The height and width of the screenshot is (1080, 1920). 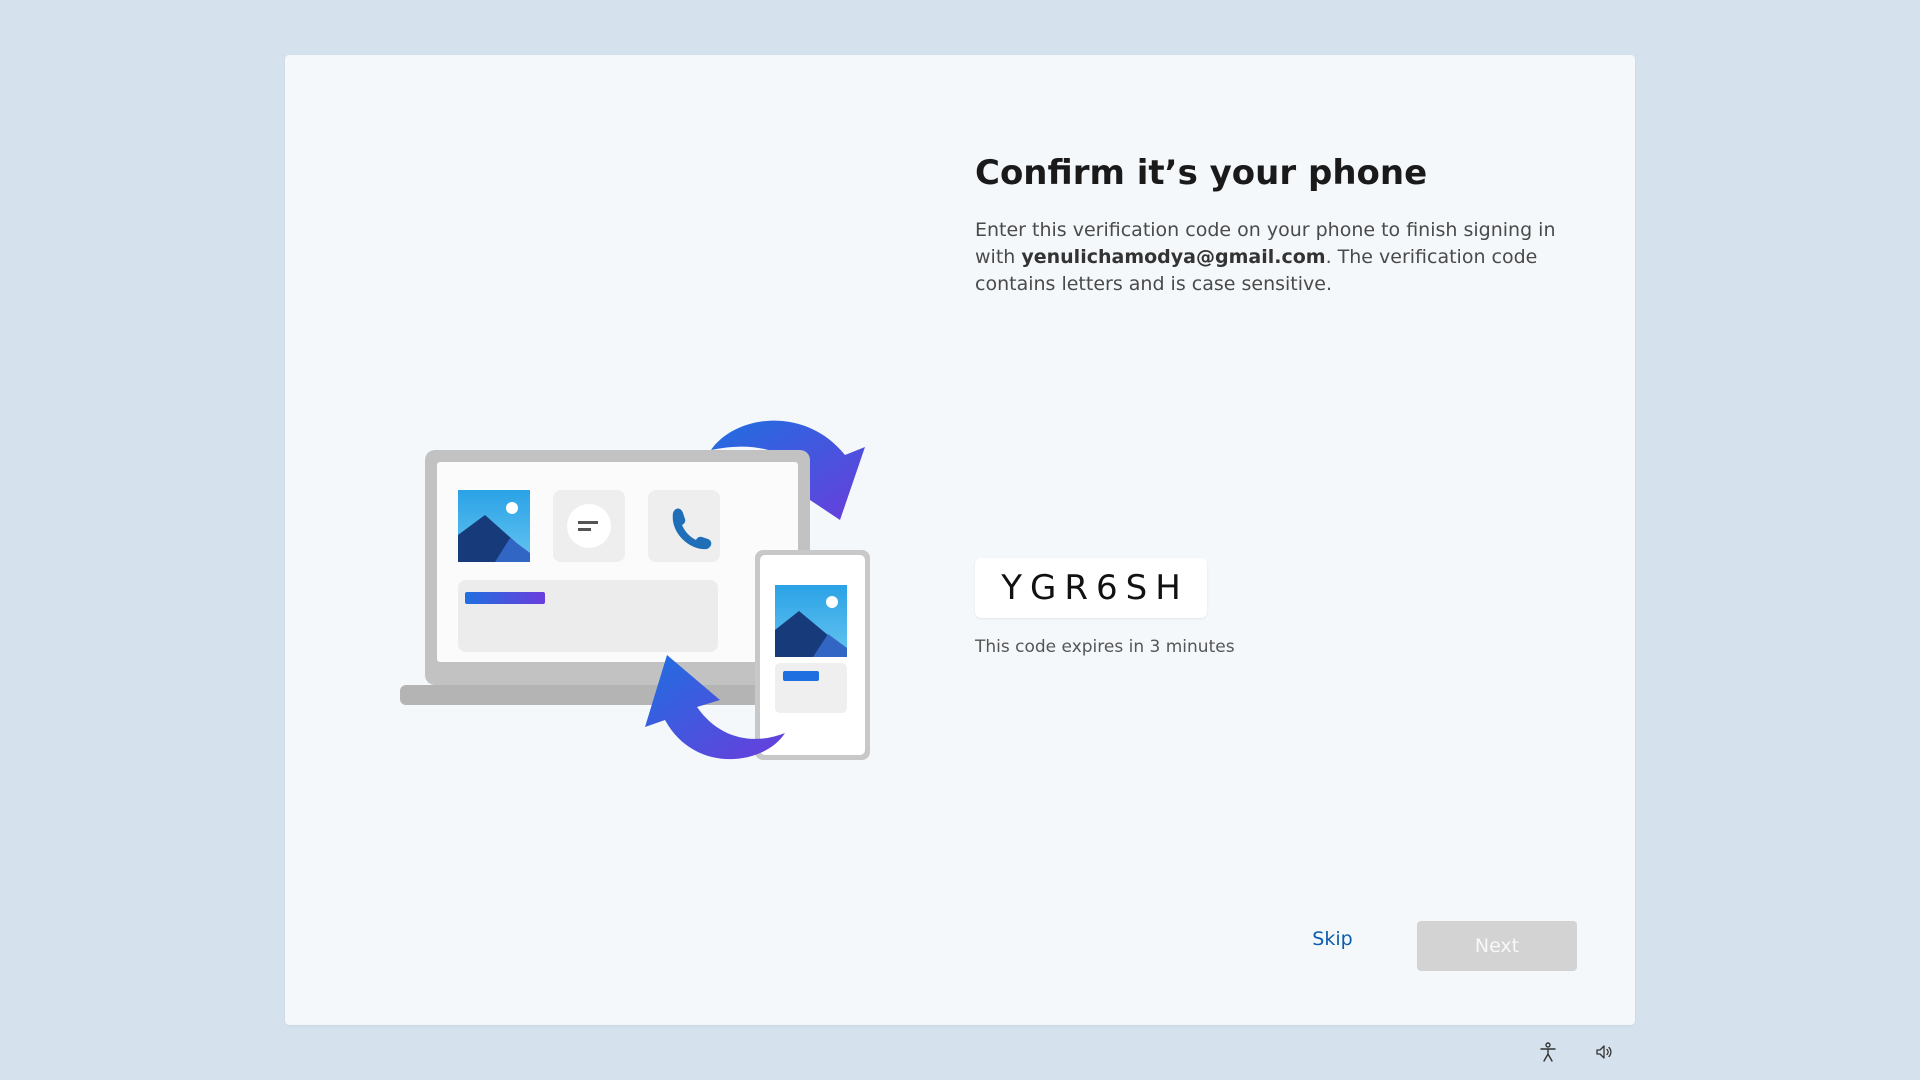 I want to click on skip-button: Skip, so click(x=1332, y=939).